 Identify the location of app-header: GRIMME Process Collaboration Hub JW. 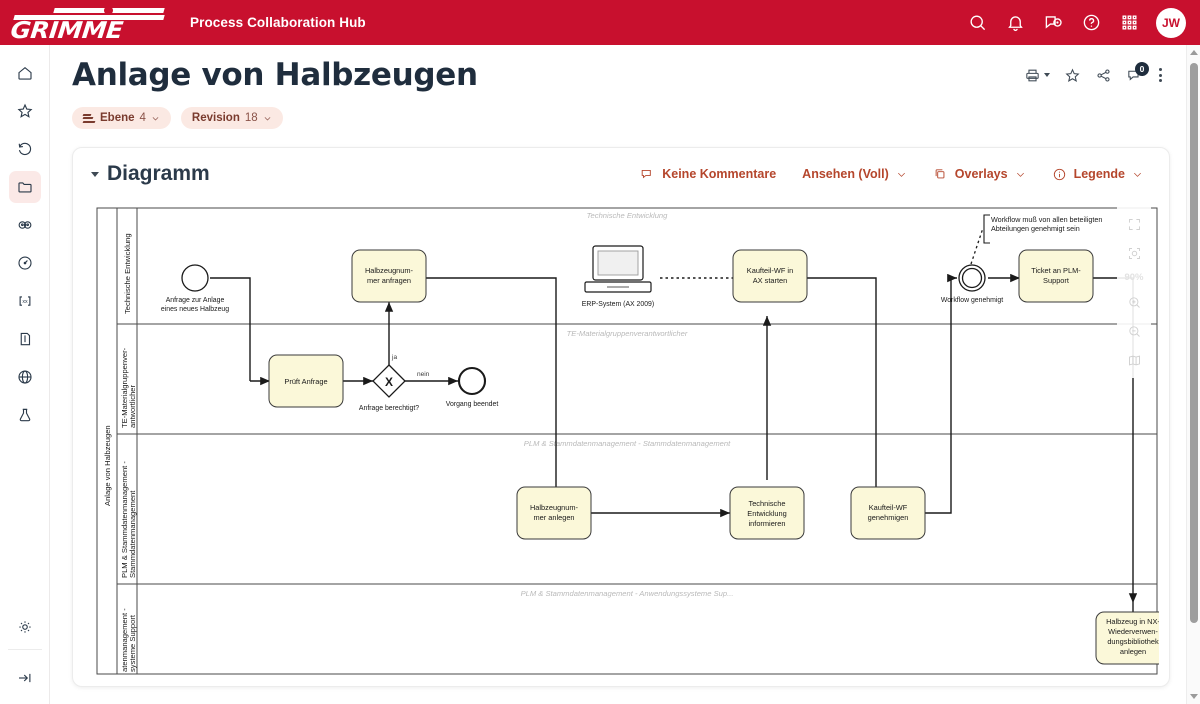
(600, 22).